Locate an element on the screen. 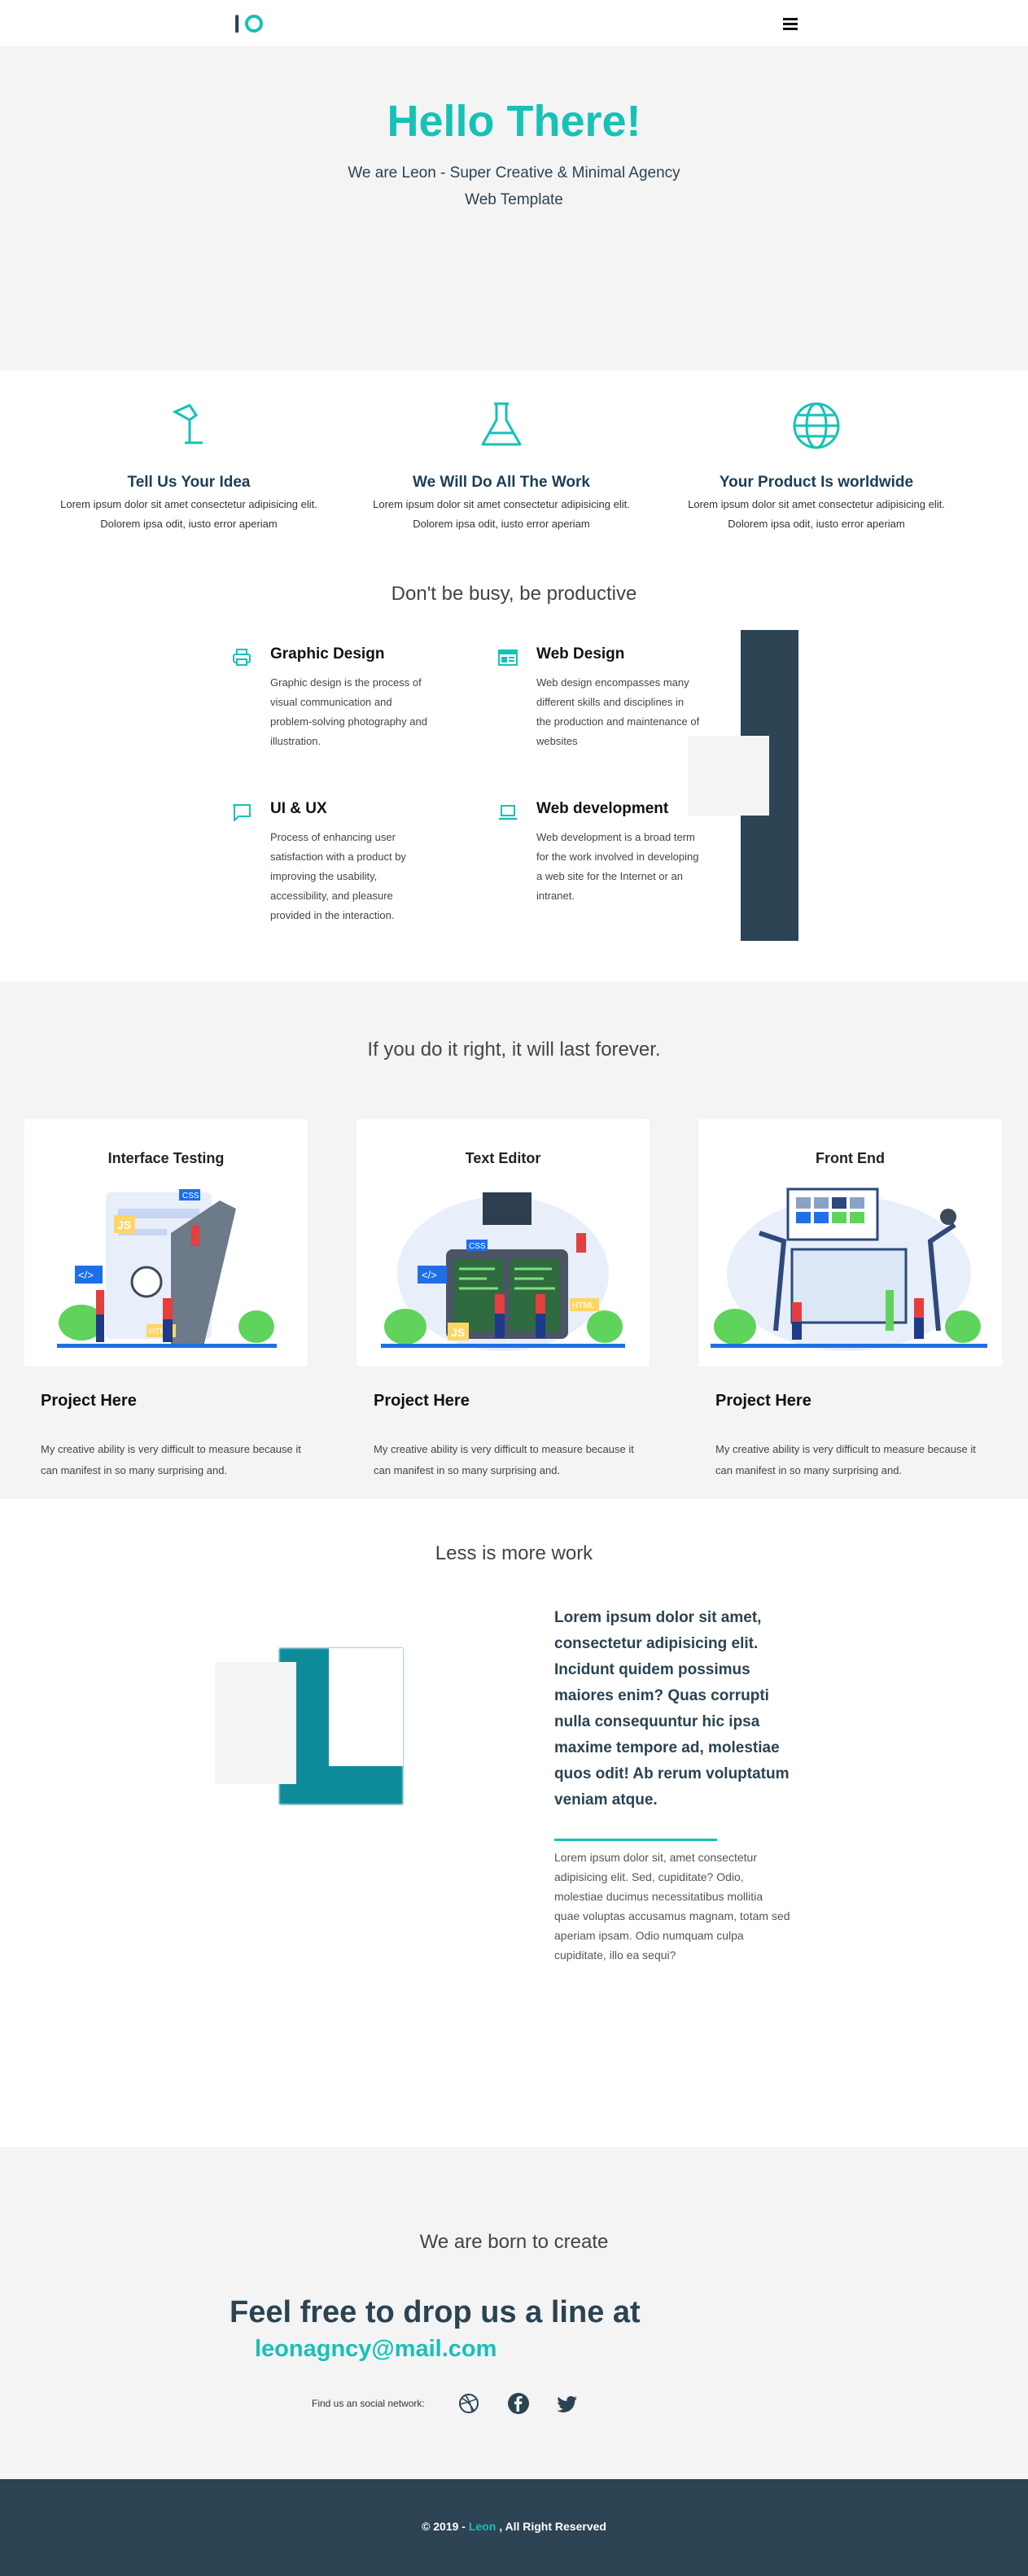 The height and width of the screenshot is (2576, 1028). card-title: Text Editor is located at coordinates (503, 1158).